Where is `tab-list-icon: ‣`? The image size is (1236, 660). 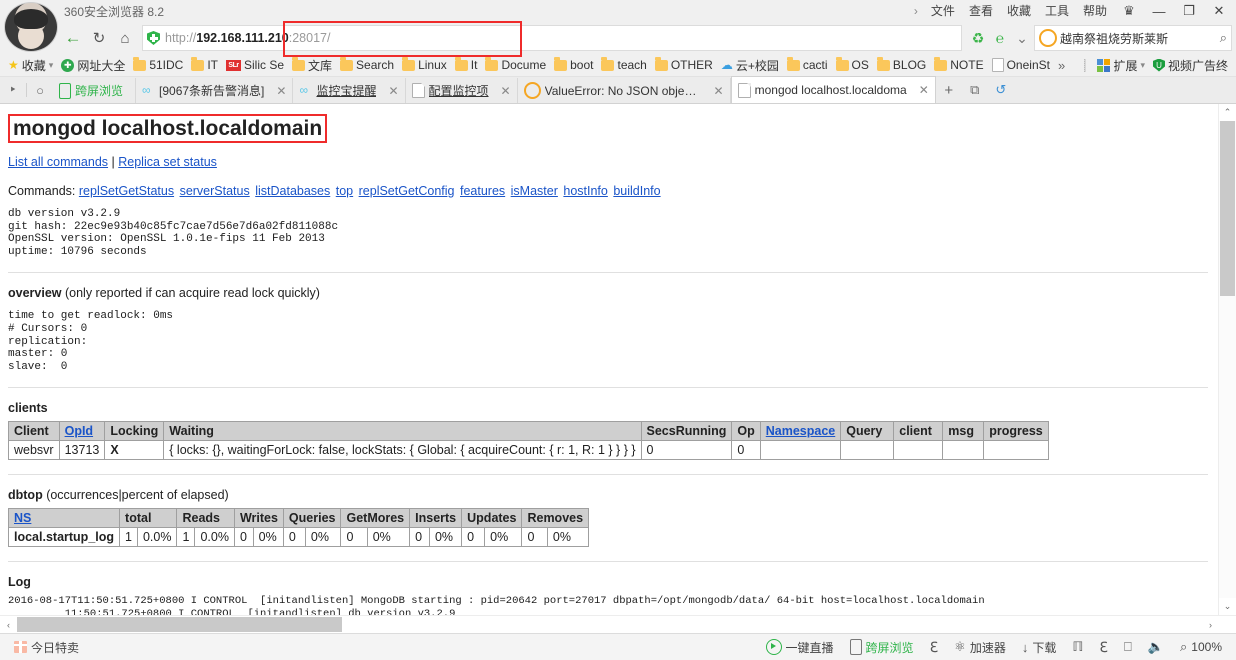 tab-list-icon: ‣ is located at coordinates (13, 90).